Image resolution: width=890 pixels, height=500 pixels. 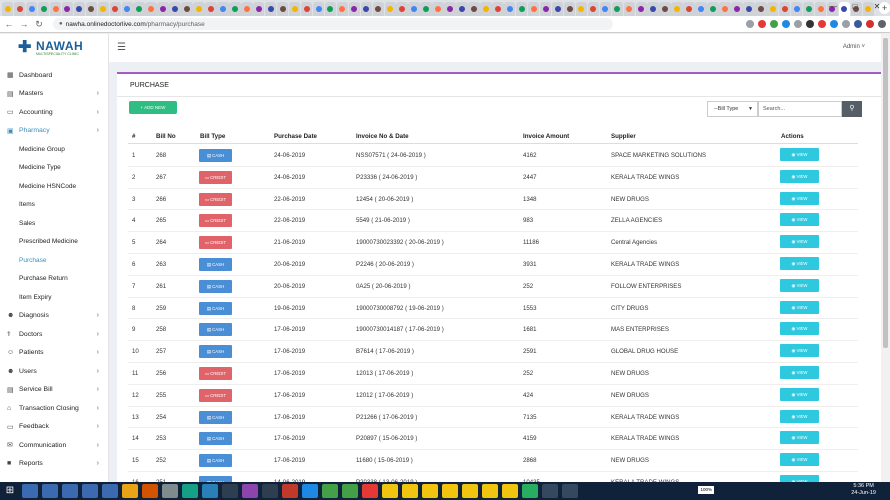 I want to click on sidebar-item-doctors: ⚕ Doctors ›, so click(x=54, y=334).